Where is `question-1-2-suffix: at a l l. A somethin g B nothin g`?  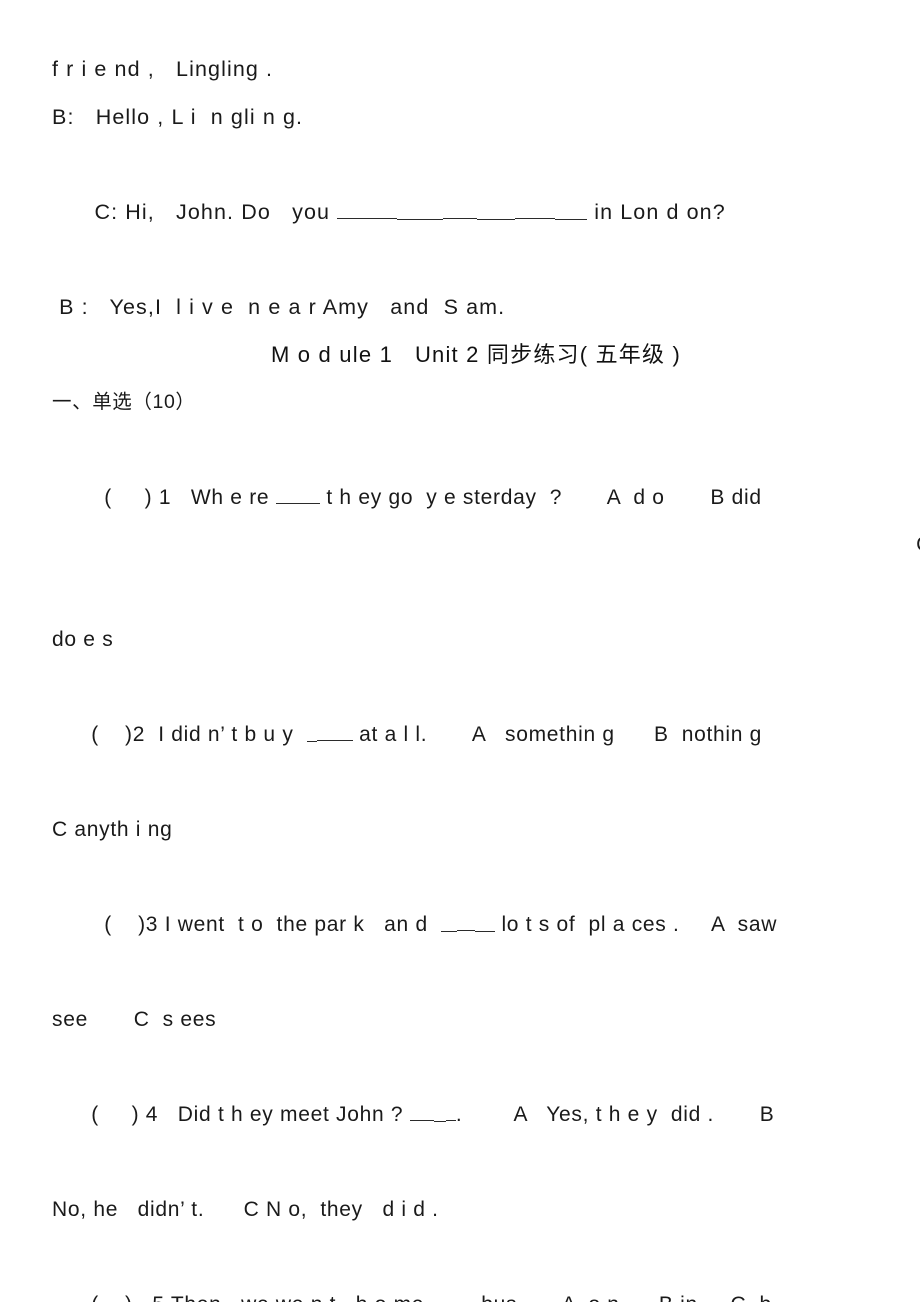
question-1-2-suffix: at a l l. A somethin g B nothin g is located at coordinates (557, 734).